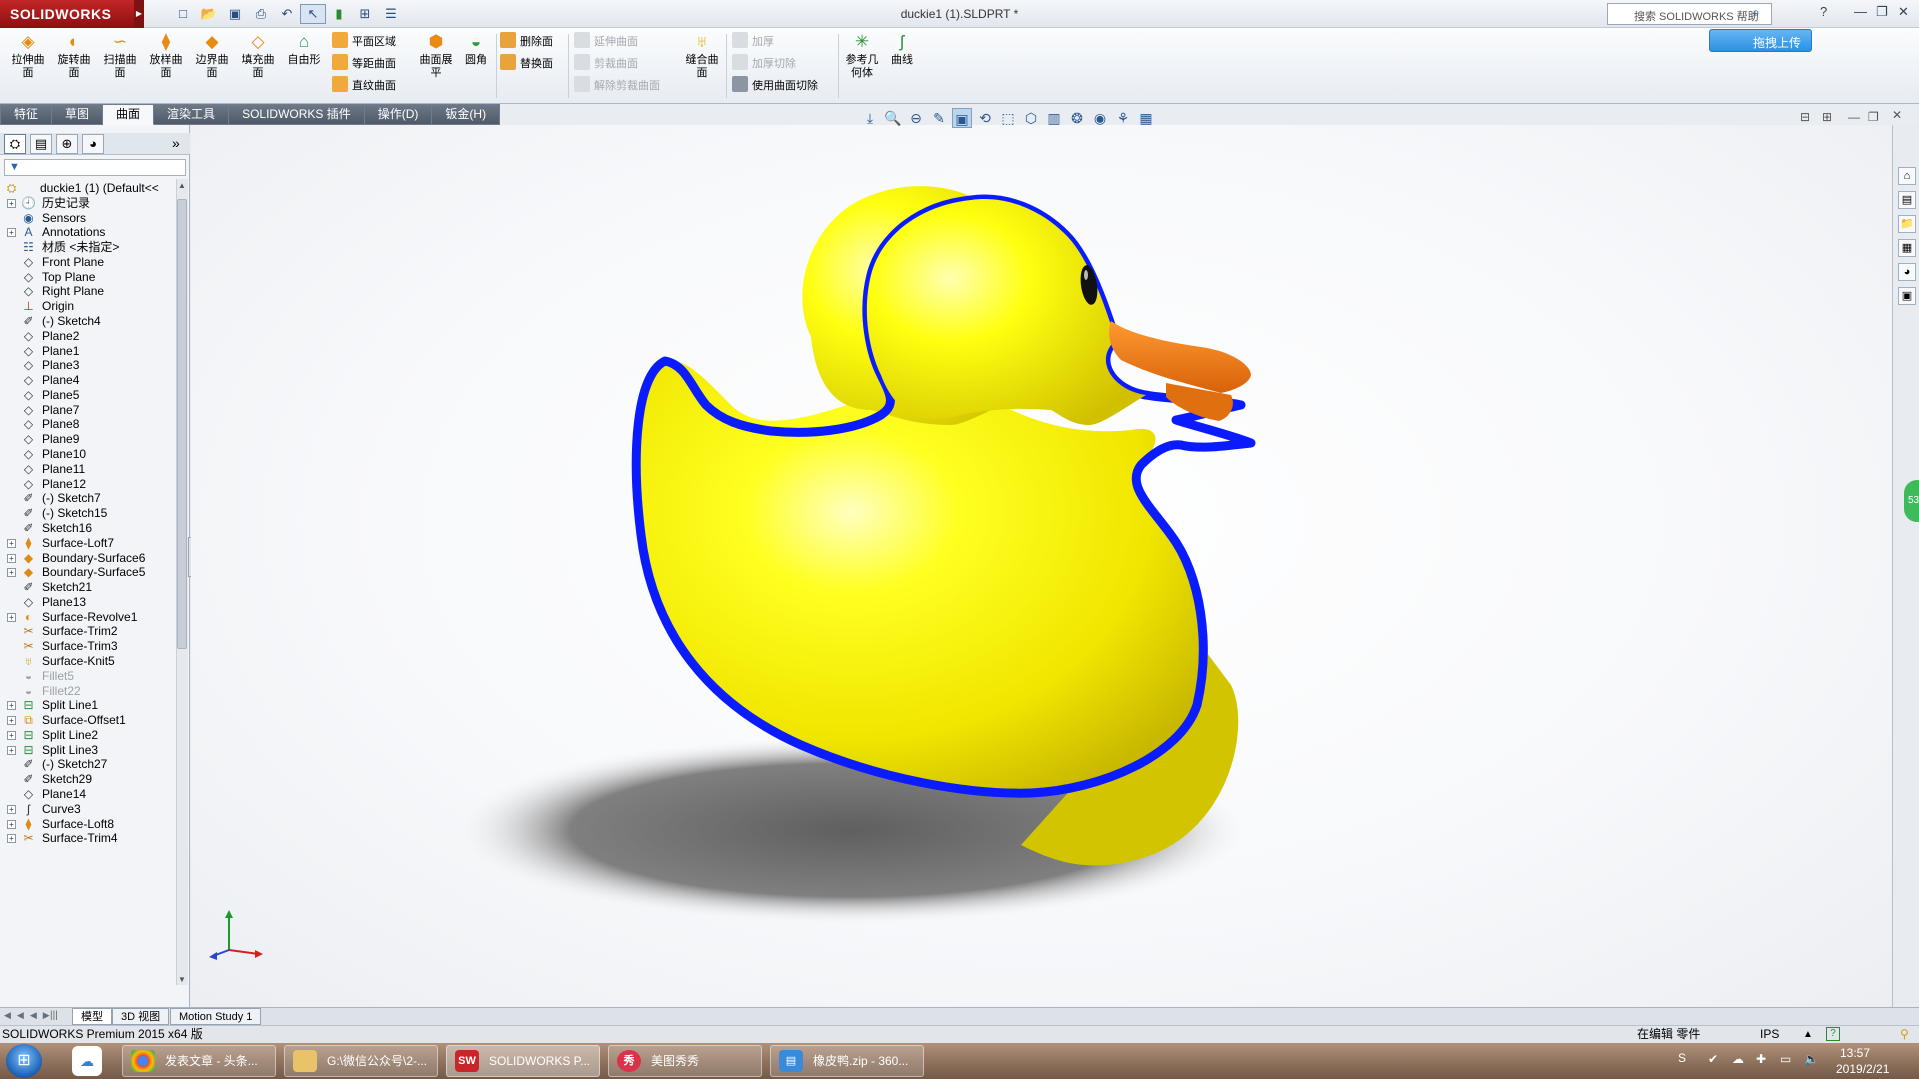  Describe the element at coordinates (182, 185) in the screenshot. I see `scroll-up-icon: ▲` at that location.